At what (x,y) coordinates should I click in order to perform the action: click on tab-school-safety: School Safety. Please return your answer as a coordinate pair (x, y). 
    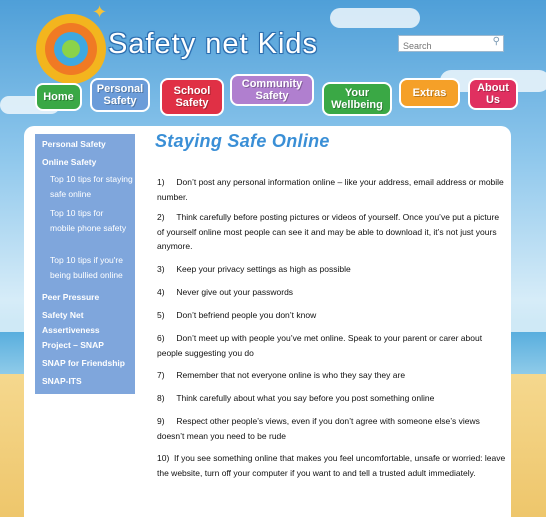
    Looking at the image, I should click on (192, 97).